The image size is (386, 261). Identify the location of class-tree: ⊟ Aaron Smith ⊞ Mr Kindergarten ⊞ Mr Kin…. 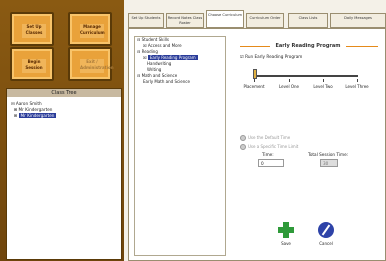
(34, 110).